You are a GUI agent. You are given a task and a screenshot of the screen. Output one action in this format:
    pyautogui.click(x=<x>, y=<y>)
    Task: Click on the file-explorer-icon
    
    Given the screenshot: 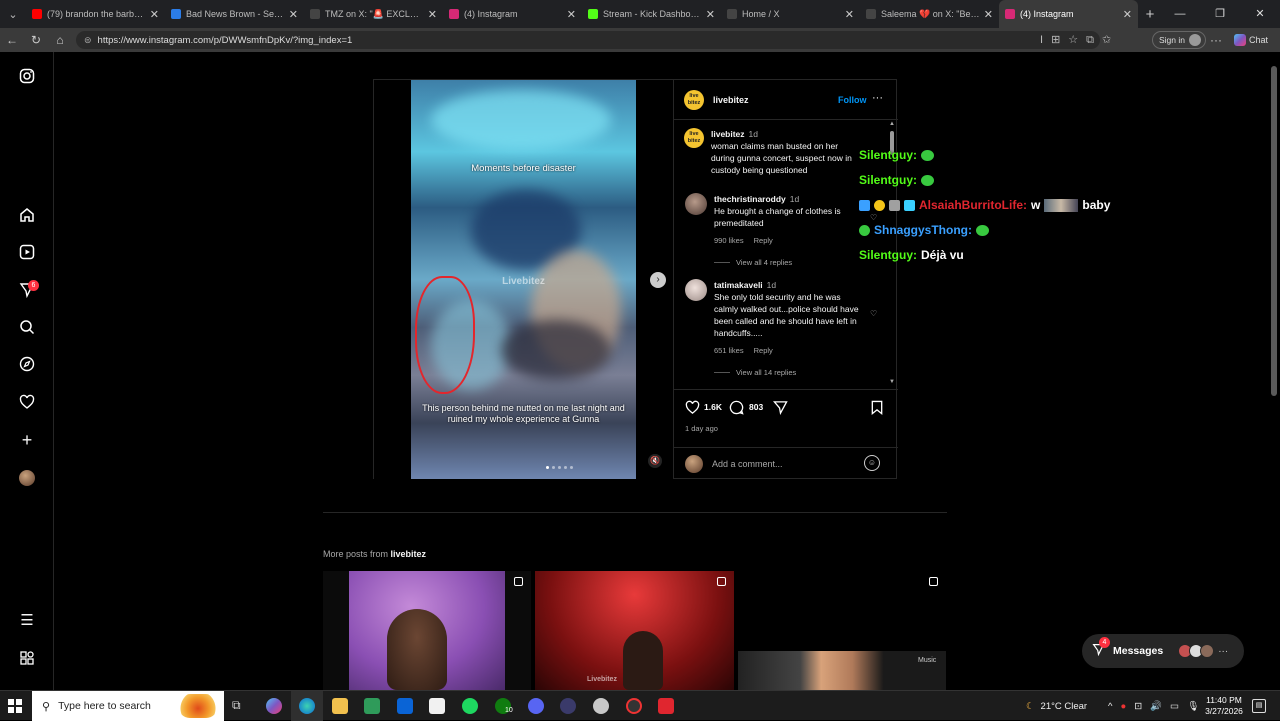 What is the action you would take?
    pyautogui.click(x=340, y=706)
    